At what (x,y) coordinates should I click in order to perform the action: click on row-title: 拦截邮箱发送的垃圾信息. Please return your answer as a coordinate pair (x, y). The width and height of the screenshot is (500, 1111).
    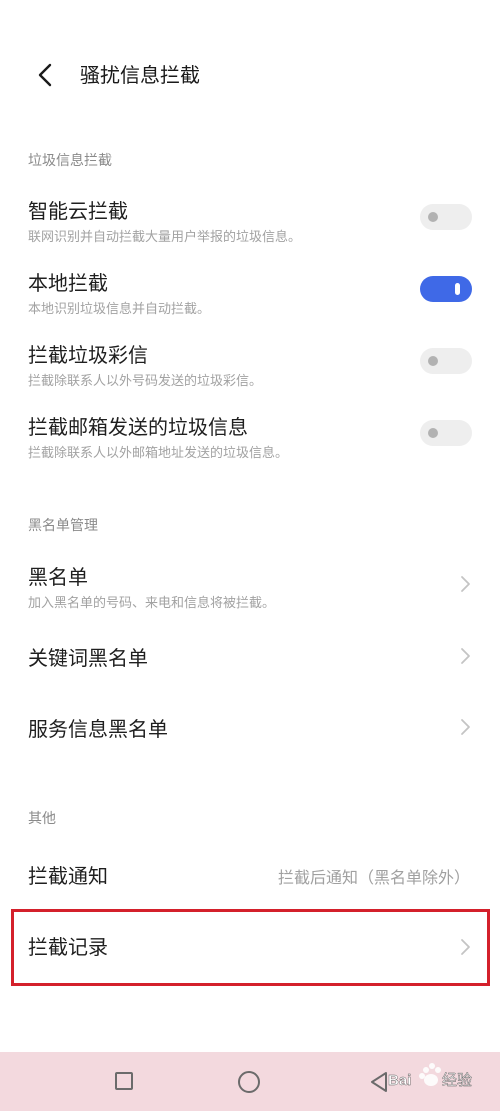
    Looking at the image, I should click on (138, 427).